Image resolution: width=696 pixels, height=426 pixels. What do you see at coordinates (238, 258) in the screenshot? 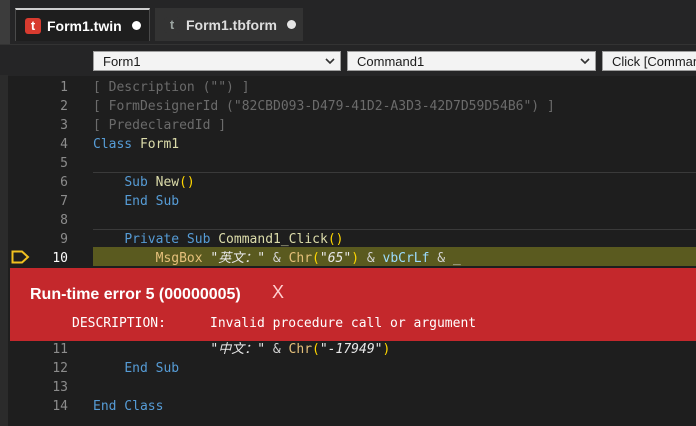
I see `code-token: "英文："` at bounding box center [238, 258].